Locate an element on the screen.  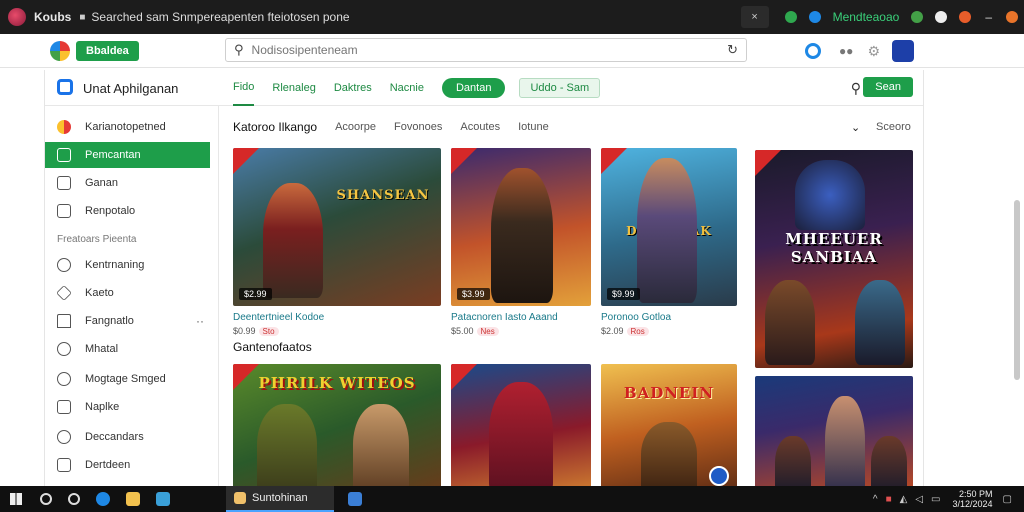
category-item: Iotune is located at coordinates (533, 127).